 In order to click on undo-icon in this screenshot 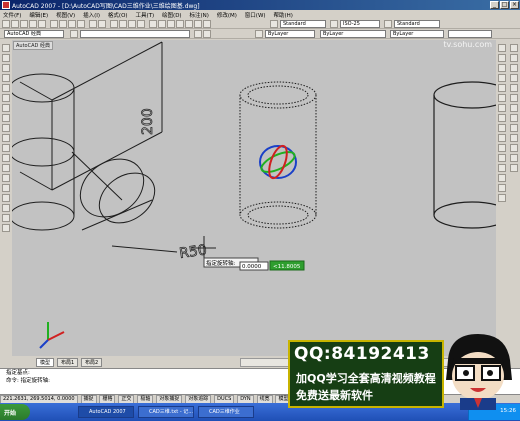, I will do `click(93, 24)`.